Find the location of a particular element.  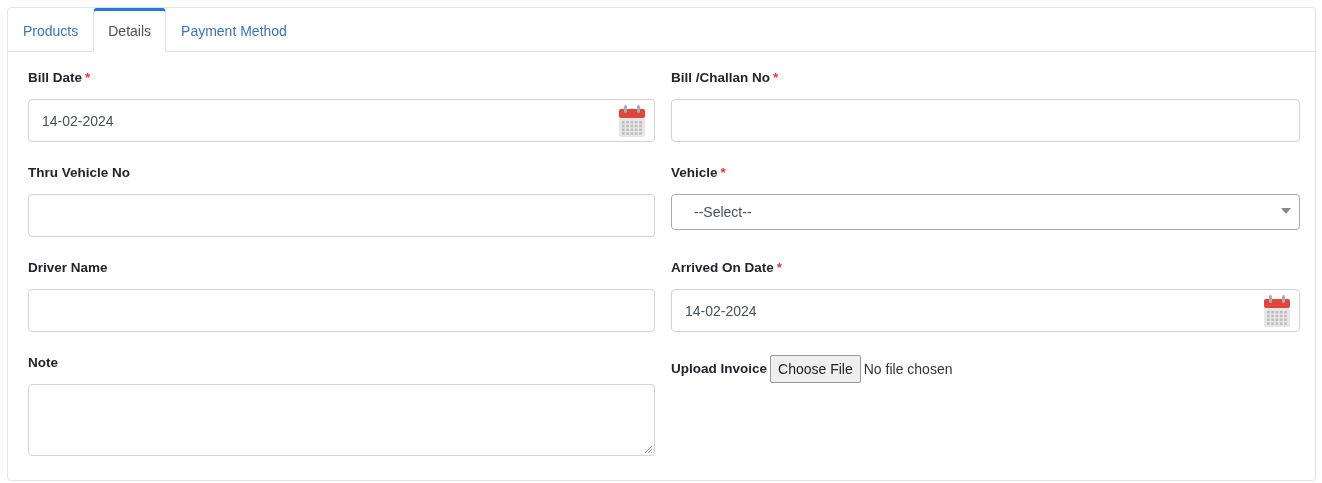

resize-handle-icon is located at coordinates (648, 449).